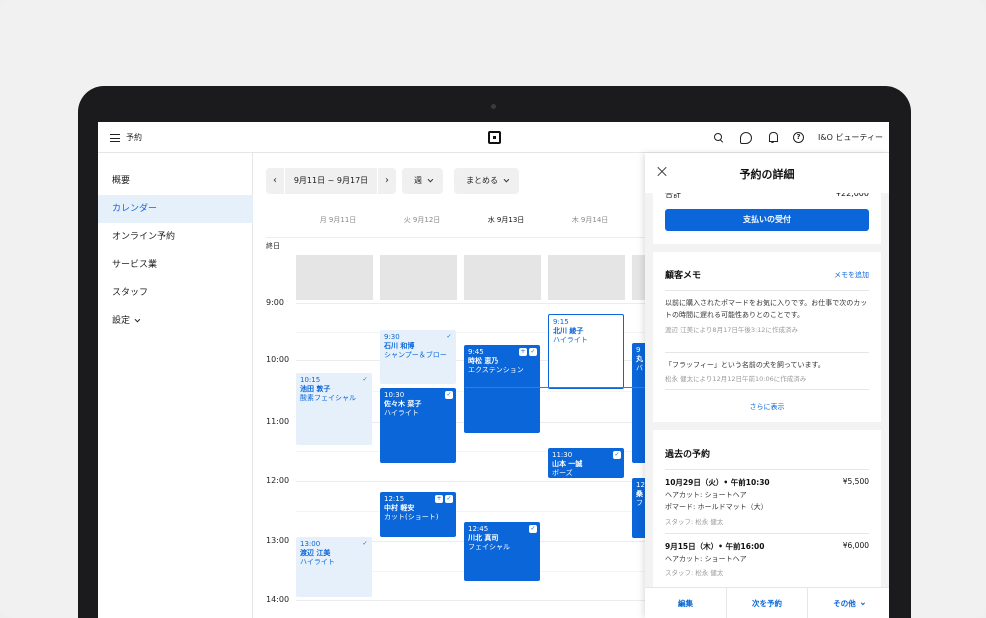 The height and width of the screenshot is (618, 986). I want to click on appointment-block: 13:00 渡辺 江美 ハイライト ✓, so click(334, 567).